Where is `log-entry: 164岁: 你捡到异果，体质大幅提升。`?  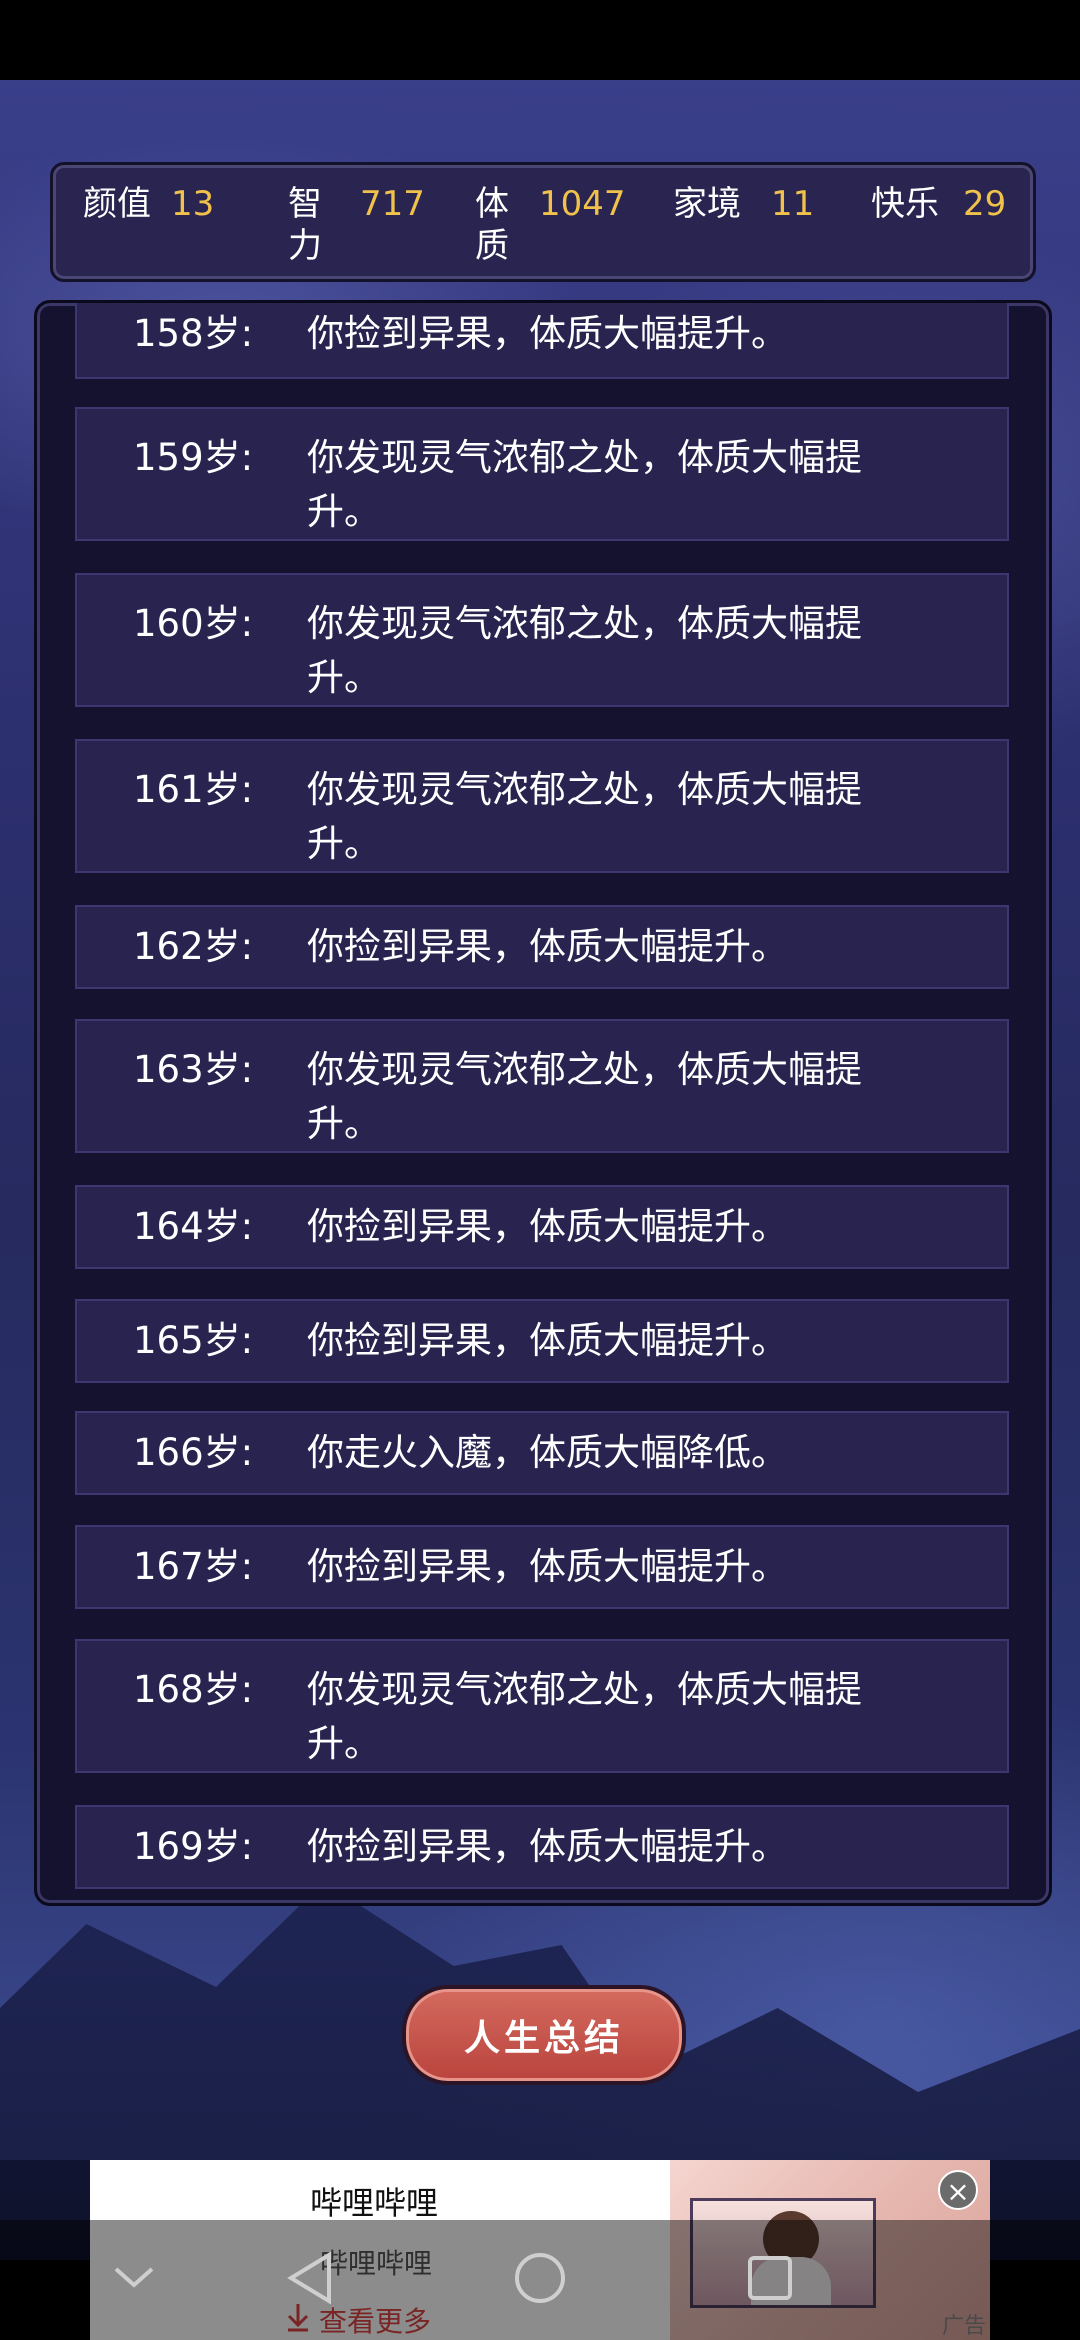
log-entry: 164岁: 你捡到异果，体质大幅提升。 is located at coordinates (542, 1227).